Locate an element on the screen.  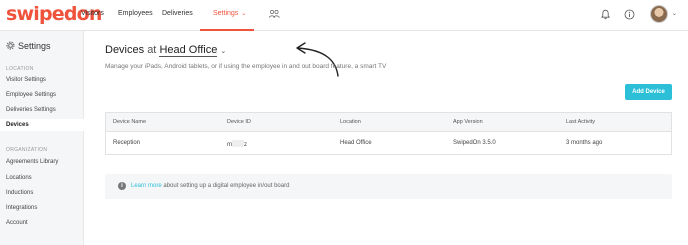
people-icon is located at coordinates (274, 14).